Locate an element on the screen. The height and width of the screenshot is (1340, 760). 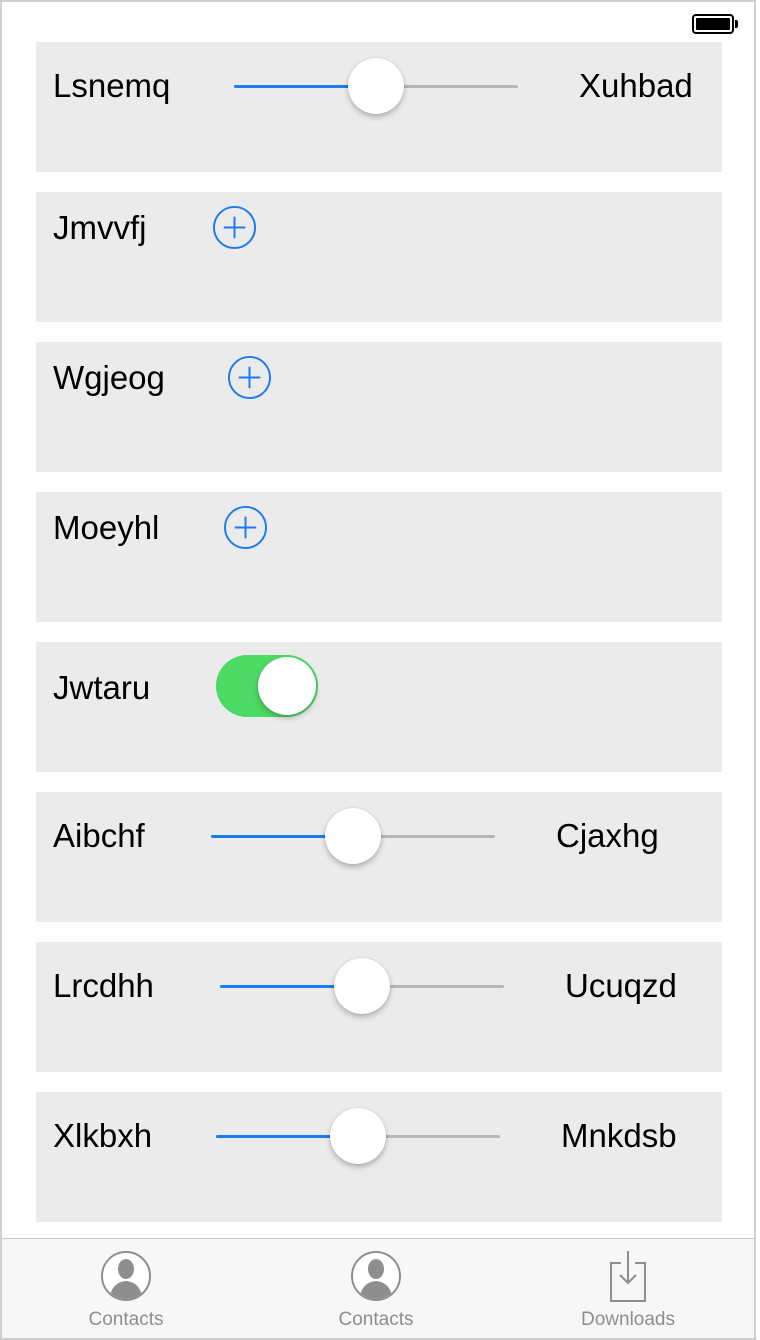
tab-label: Downloads is located at coordinates (628, 1319).